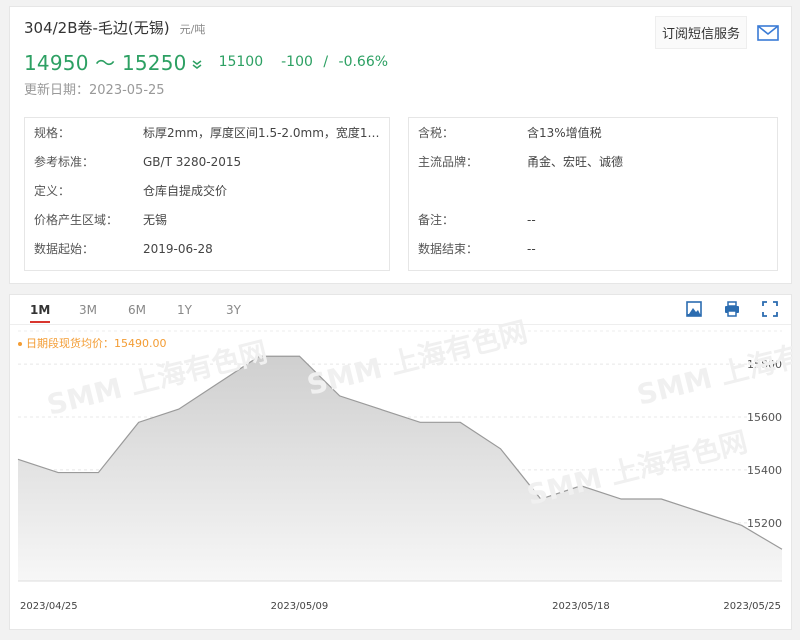  What do you see at coordinates (201, 314) in the screenshot?
I see `tab-1y: 1Y` at bounding box center [201, 314].